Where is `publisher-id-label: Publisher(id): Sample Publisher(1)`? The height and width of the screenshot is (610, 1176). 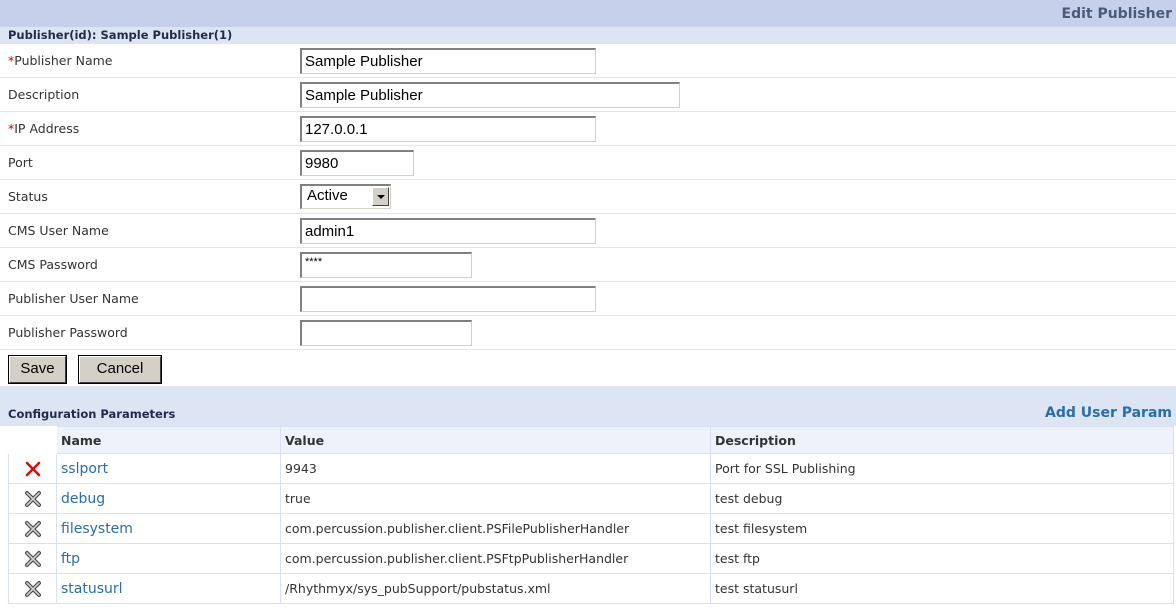
publisher-id-label: Publisher(id): Sample Publisher(1) is located at coordinates (120, 35).